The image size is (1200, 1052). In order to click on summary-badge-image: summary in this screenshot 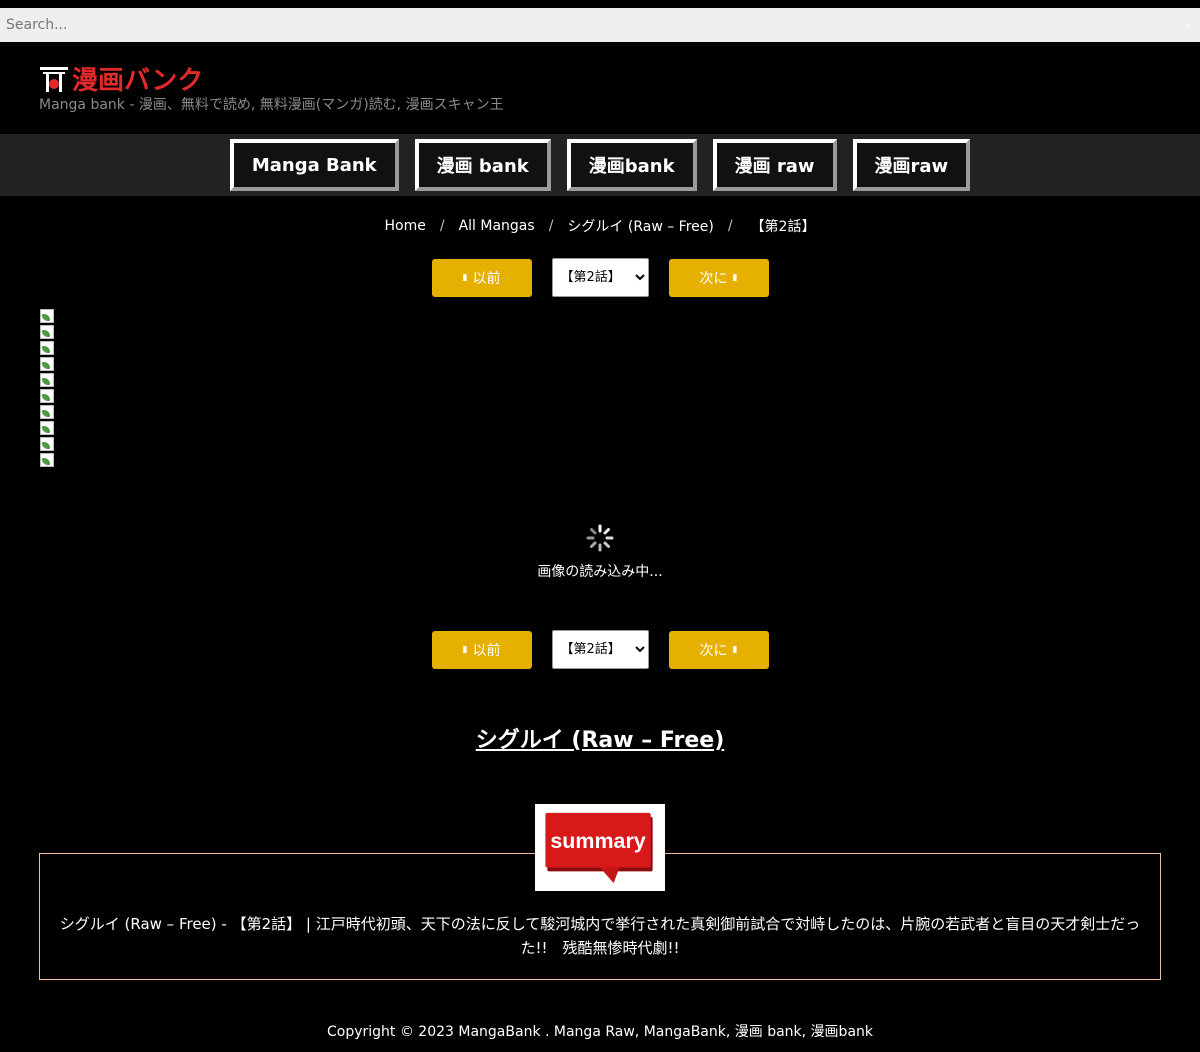, I will do `click(599, 847)`.